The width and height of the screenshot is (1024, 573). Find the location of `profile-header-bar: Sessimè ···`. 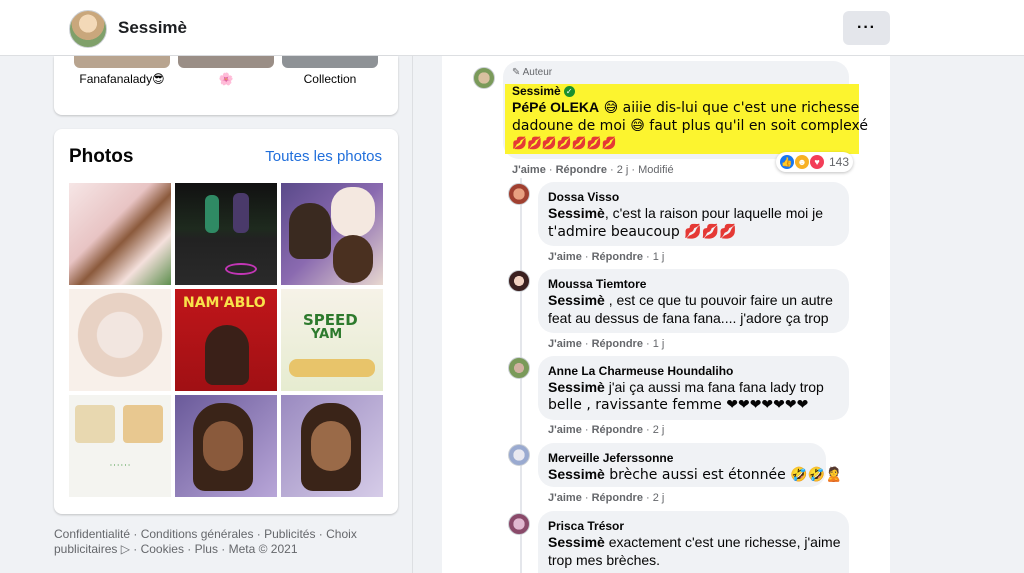

profile-header-bar: Sessimè ··· is located at coordinates (512, 28).